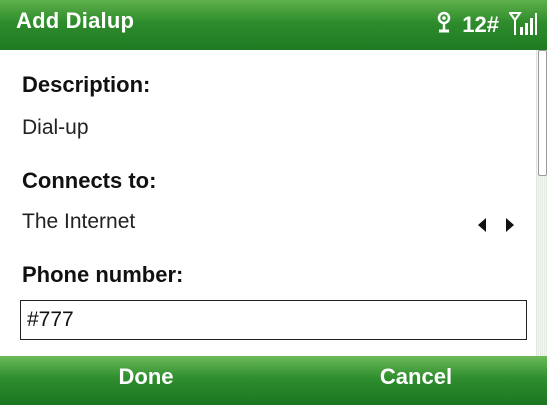 Image resolution: width=547 pixels, height=405 pixels. I want to click on done-softkey: Done, so click(146, 377).